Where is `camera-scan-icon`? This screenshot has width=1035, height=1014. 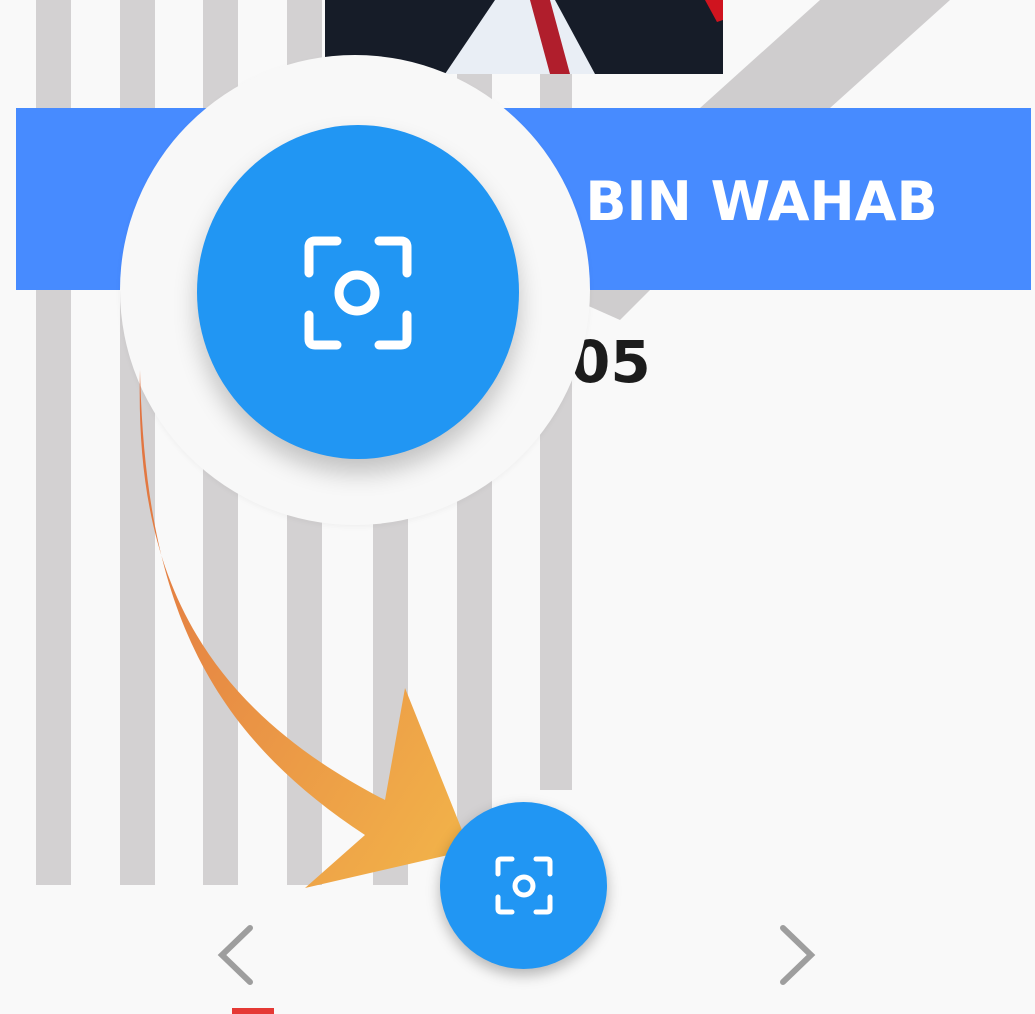
camera-scan-icon is located at coordinates (524, 885).